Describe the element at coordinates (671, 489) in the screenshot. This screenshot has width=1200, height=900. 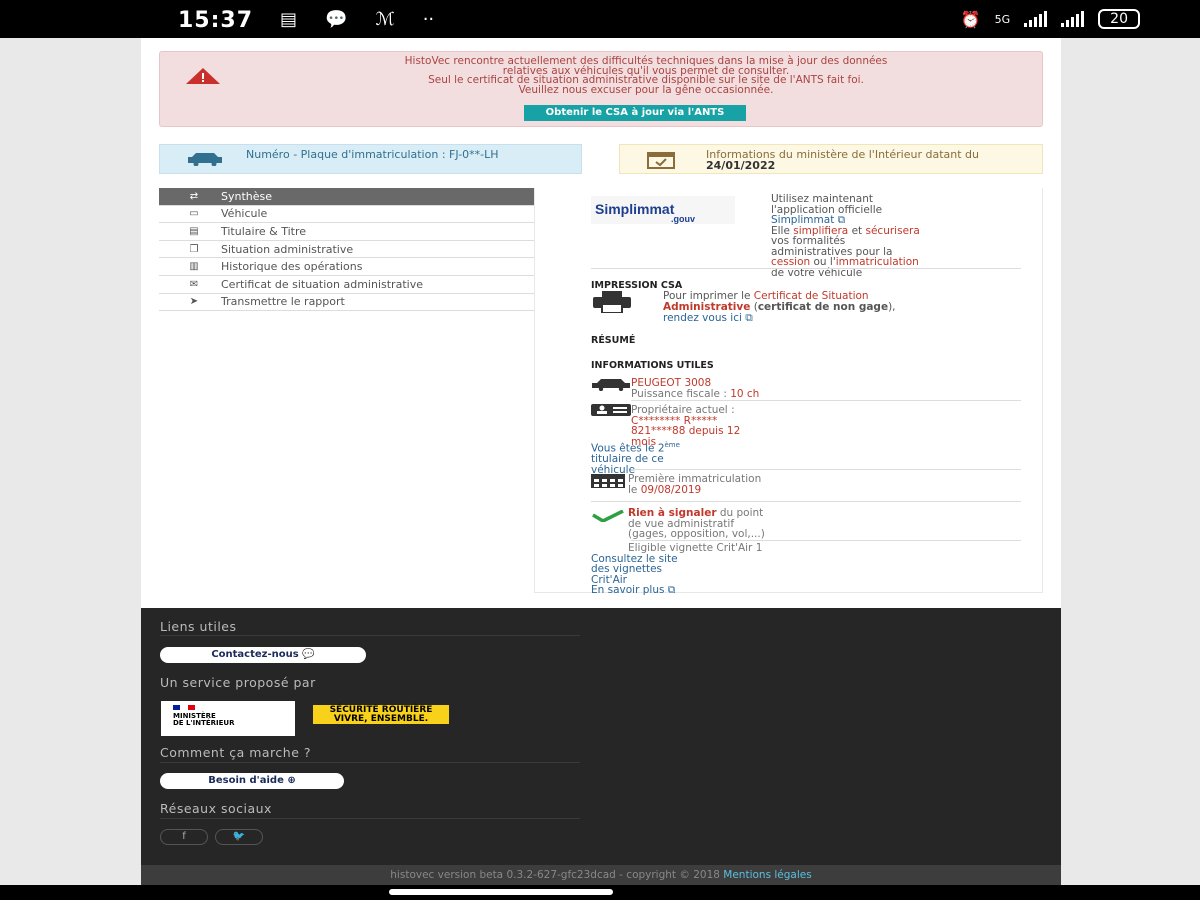
I see `first-date: 09/08/2019` at that location.